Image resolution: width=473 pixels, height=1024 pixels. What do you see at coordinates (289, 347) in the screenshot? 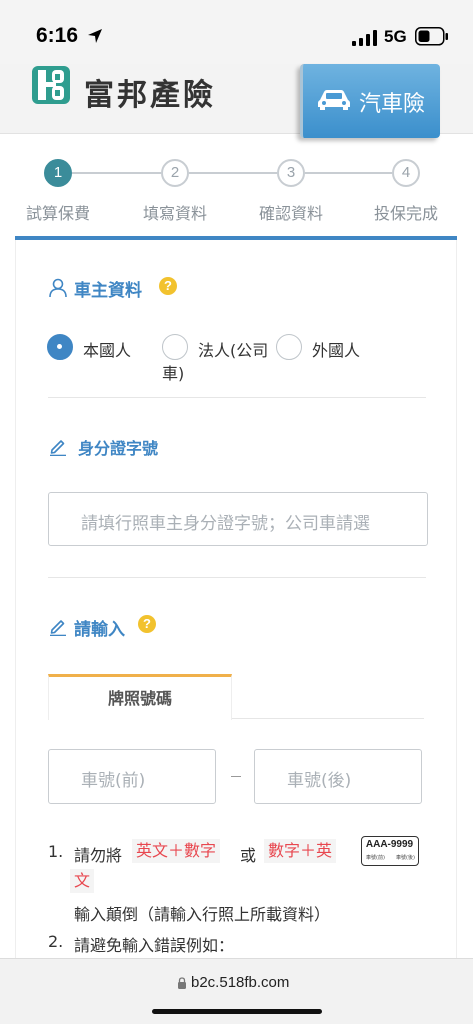
I see `radio-foreign` at bounding box center [289, 347].